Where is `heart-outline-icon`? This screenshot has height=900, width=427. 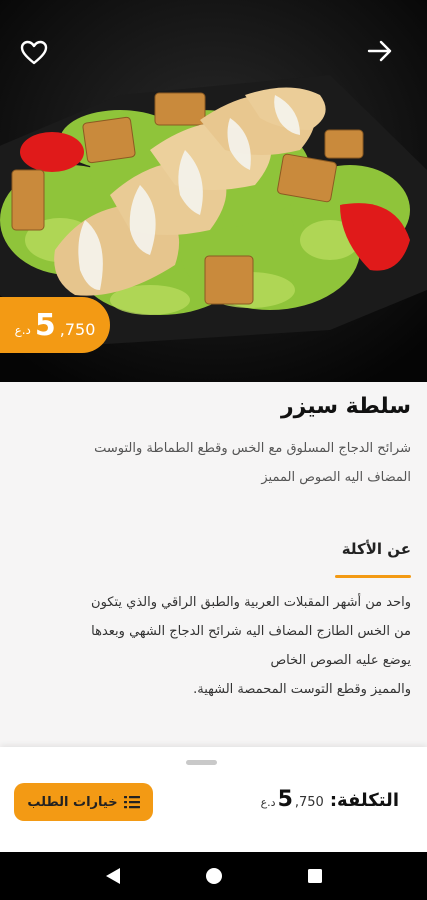
heart-outline-icon is located at coordinates (34, 52).